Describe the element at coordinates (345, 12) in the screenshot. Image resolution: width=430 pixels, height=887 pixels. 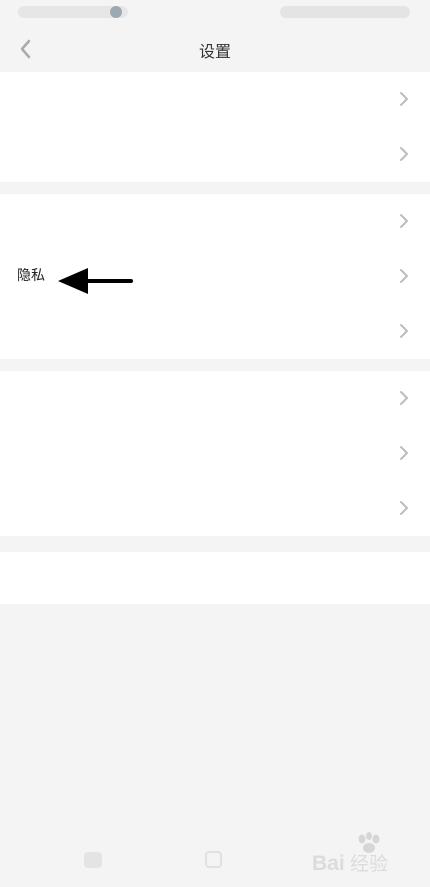
I see `status-right-info` at that location.